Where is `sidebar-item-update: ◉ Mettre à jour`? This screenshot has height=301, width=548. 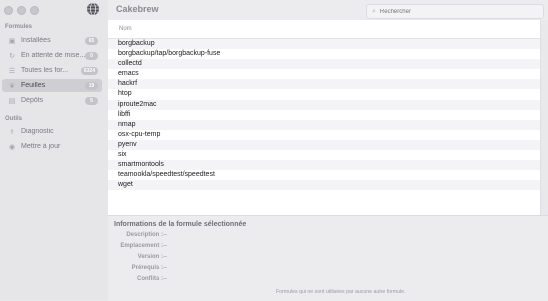
sidebar-item-update: ◉ Mettre à jour is located at coordinates (52, 146).